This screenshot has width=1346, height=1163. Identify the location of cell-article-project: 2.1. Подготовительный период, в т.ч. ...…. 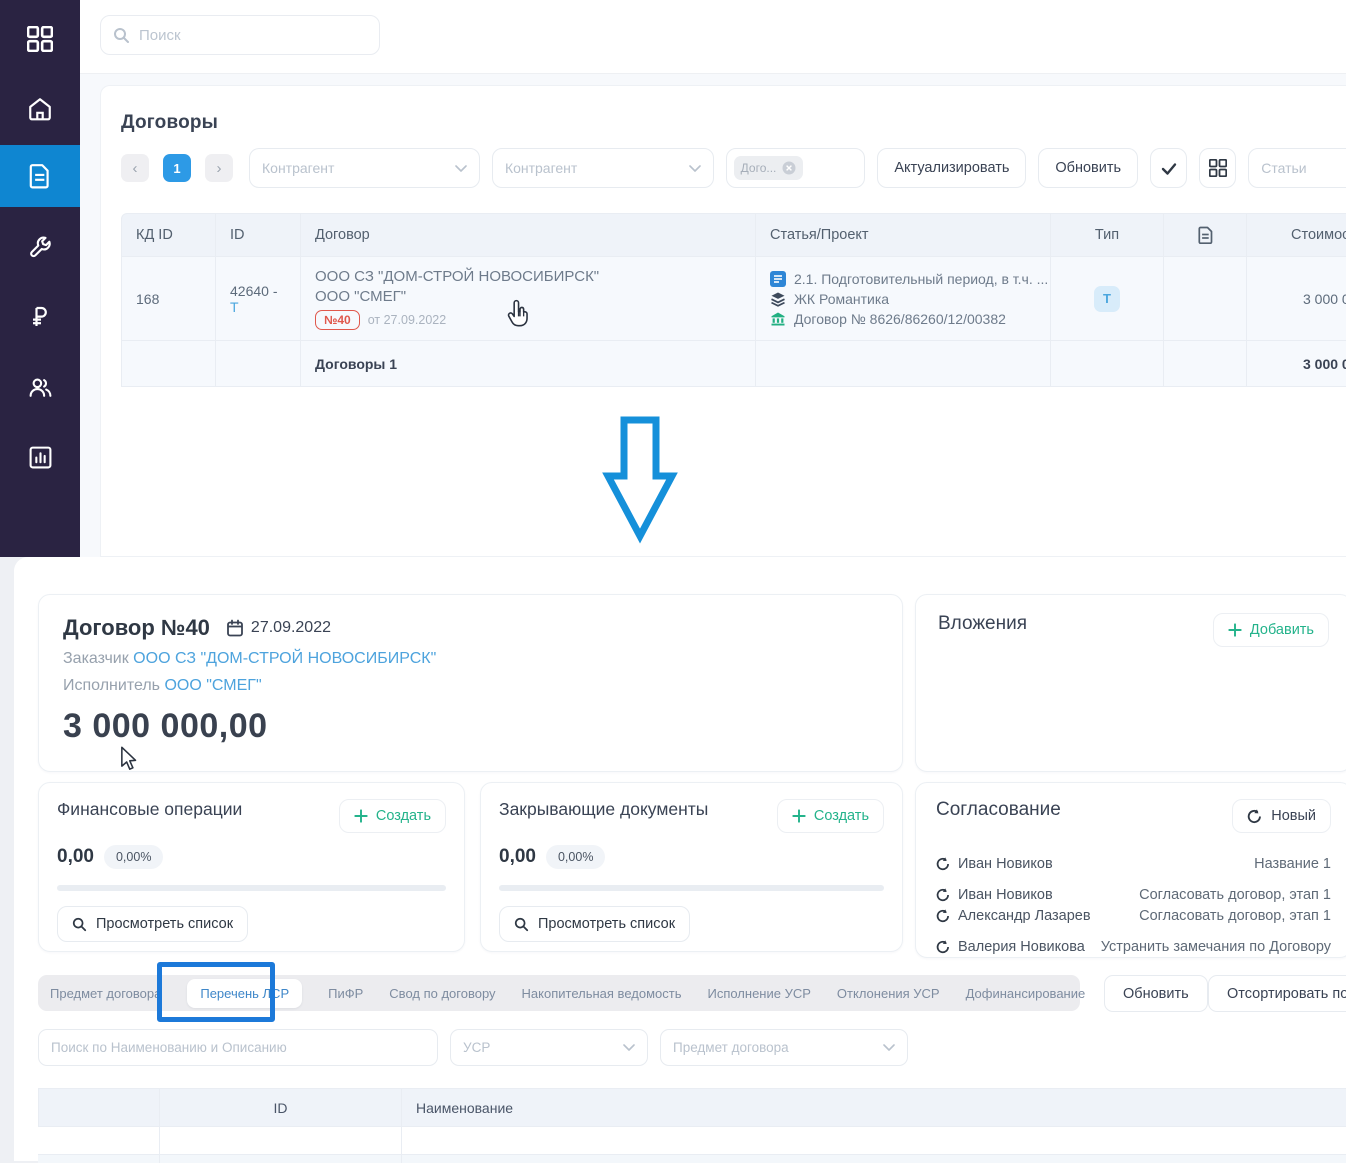
(903, 299).